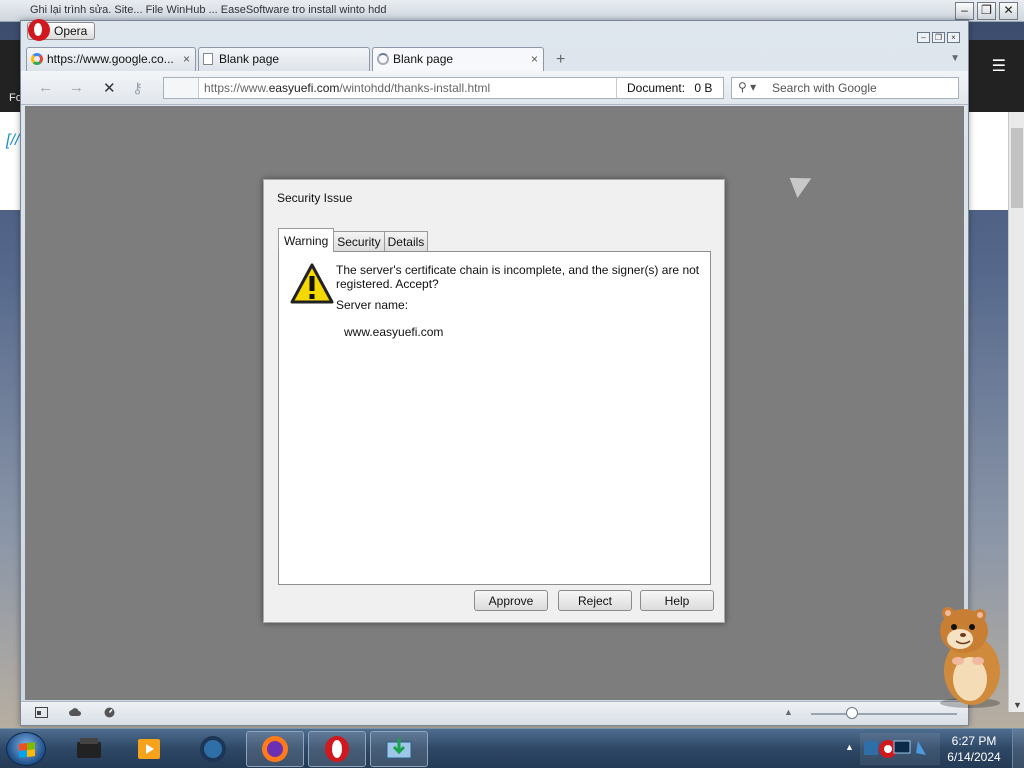  I want to click on background-minimize-button: –, so click(964, 11).